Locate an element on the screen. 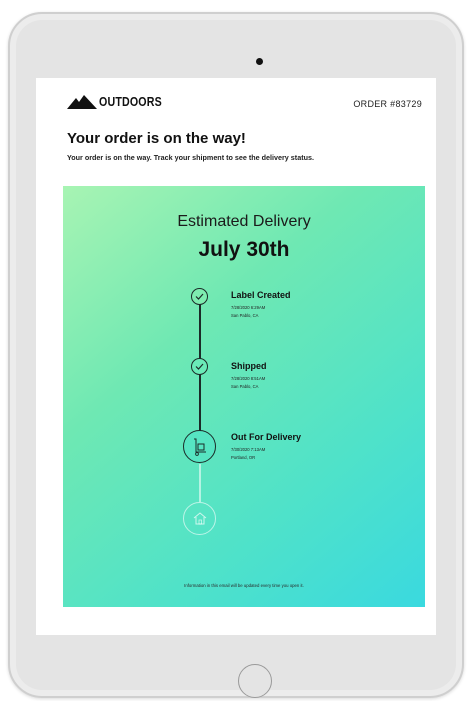  mountain-logo-icon is located at coordinates (82, 101).